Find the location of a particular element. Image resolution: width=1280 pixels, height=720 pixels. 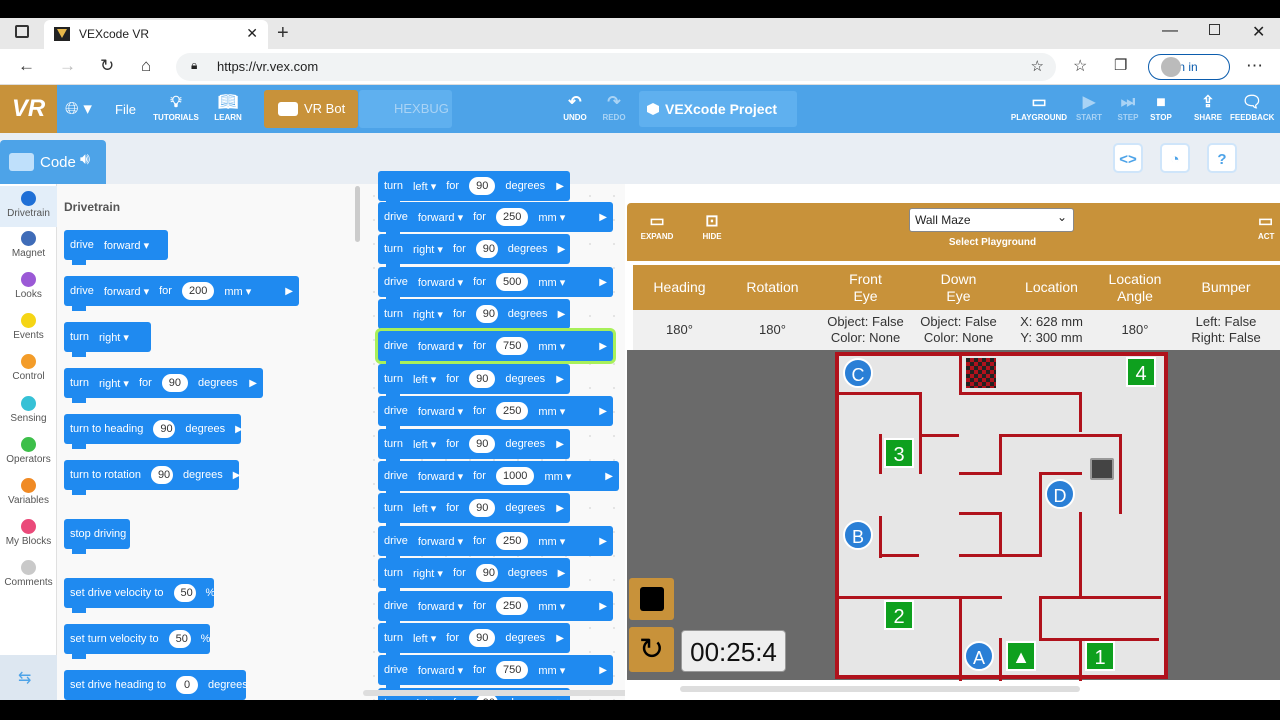

feedback-button: 🗨︎ FEEDBACK is located at coordinates (1252, 107).